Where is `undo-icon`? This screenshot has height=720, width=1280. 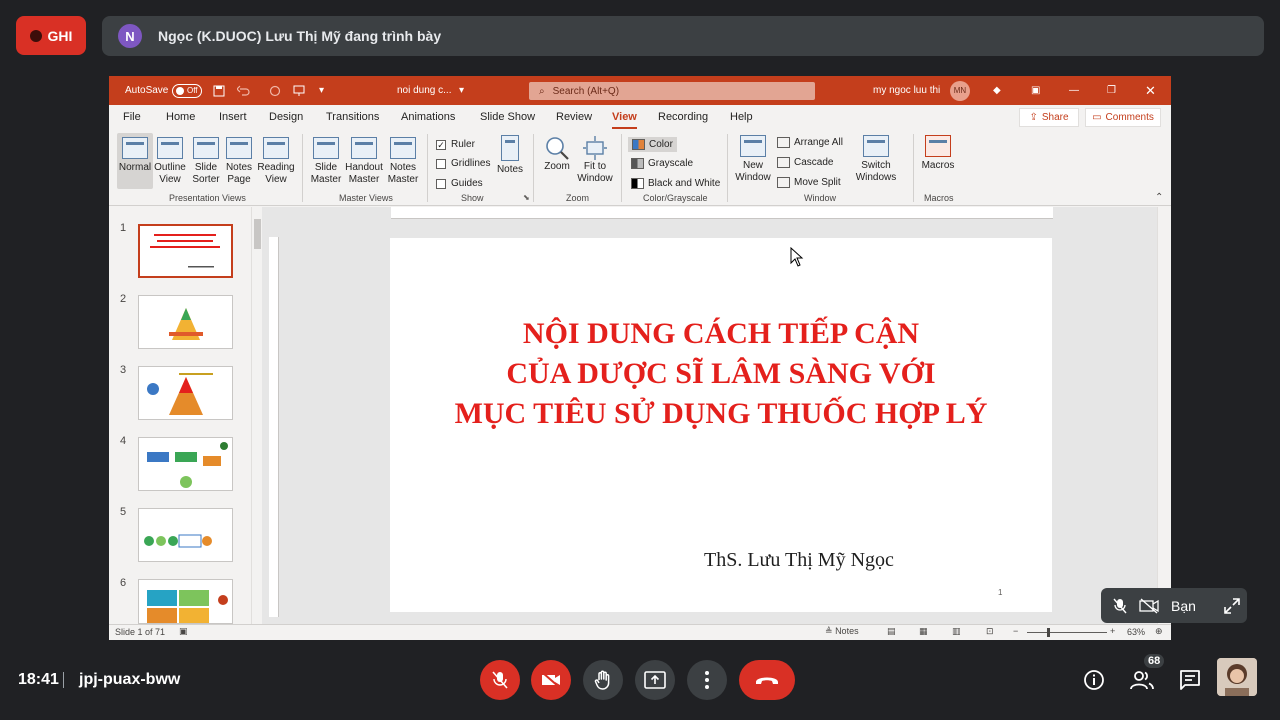
undo-icon is located at coordinates (244, 90).